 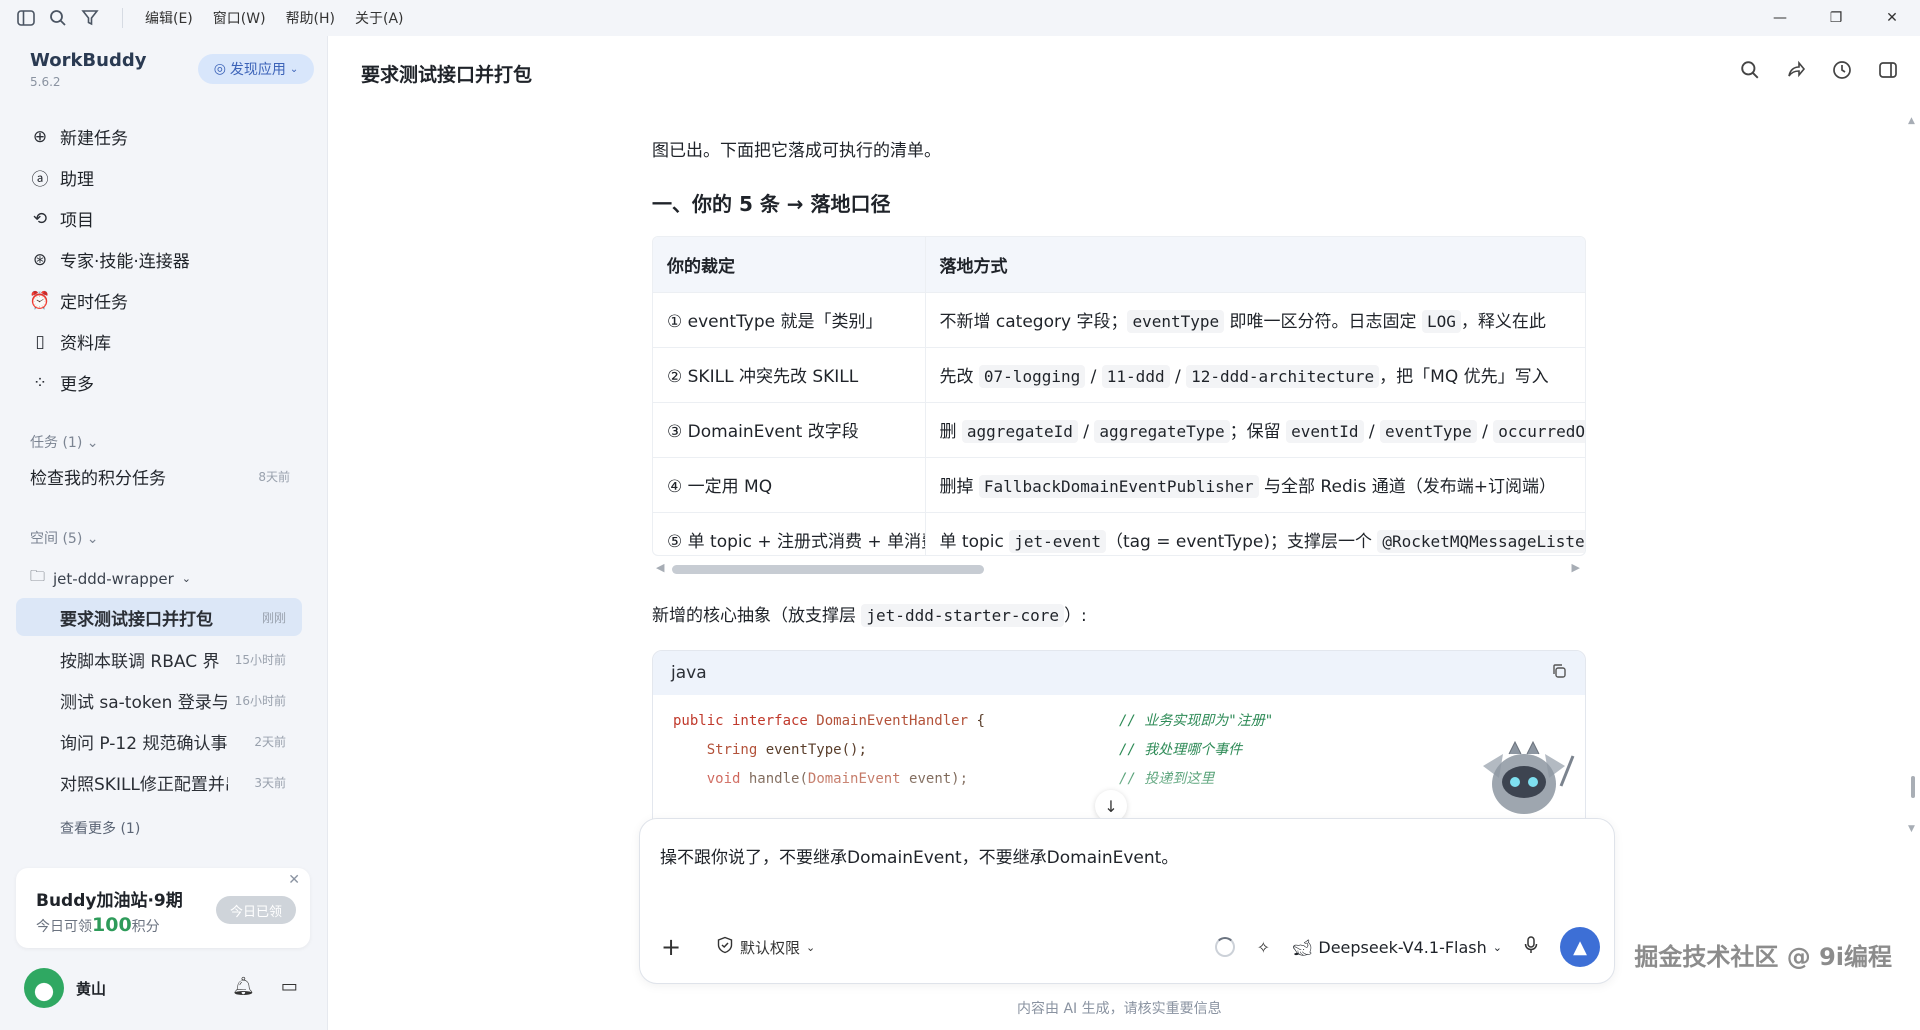 I want to click on discover-apps-button: ◎ 发现应用 ⌄, so click(x=256, y=69).